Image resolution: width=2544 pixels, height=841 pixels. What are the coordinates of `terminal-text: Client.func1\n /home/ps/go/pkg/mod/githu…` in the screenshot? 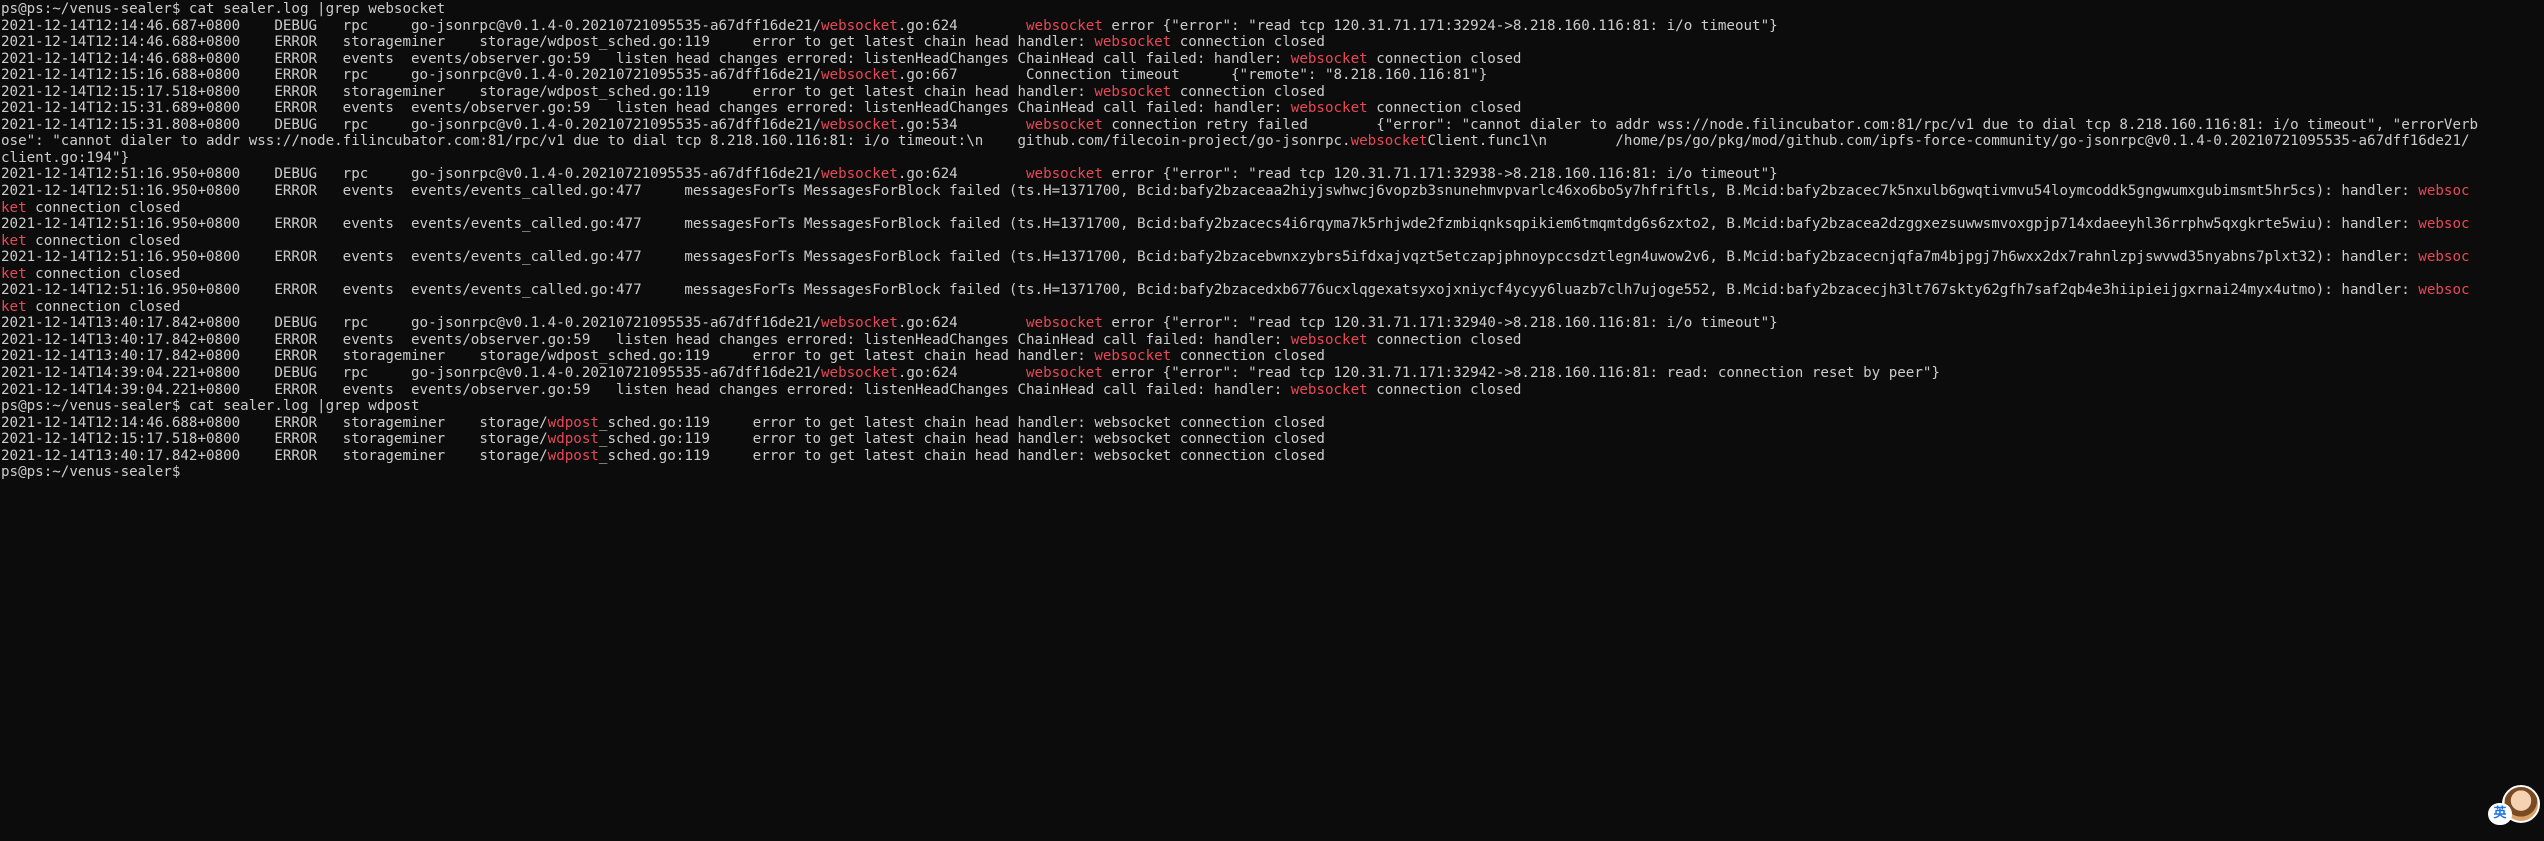 It's located at (1948, 141).